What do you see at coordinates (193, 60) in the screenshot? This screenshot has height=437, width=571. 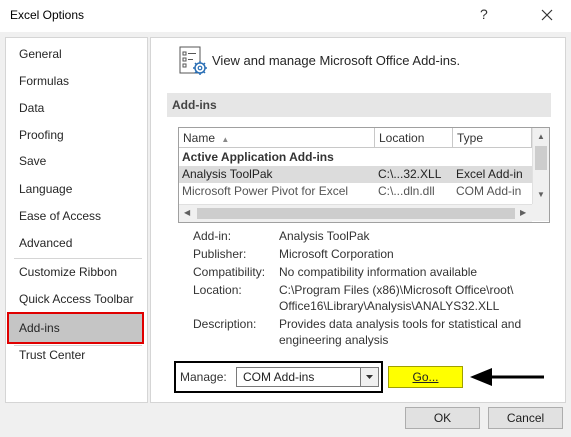 I see `add-ins-settings-icon` at bounding box center [193, 60].